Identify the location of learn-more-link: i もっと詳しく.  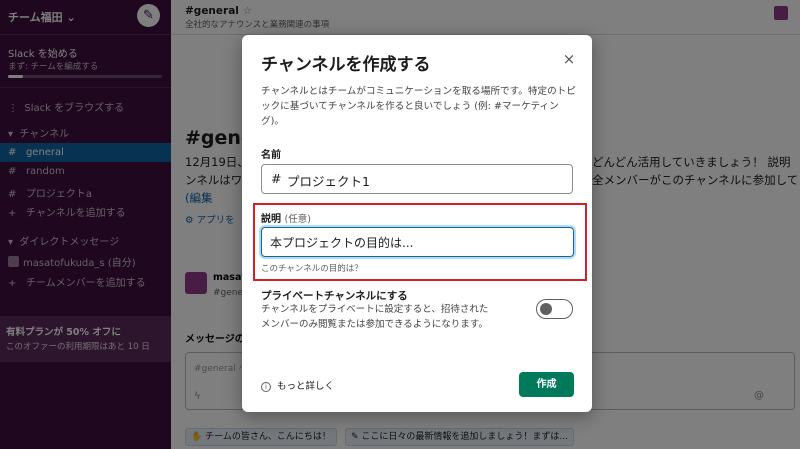
(297, 385).